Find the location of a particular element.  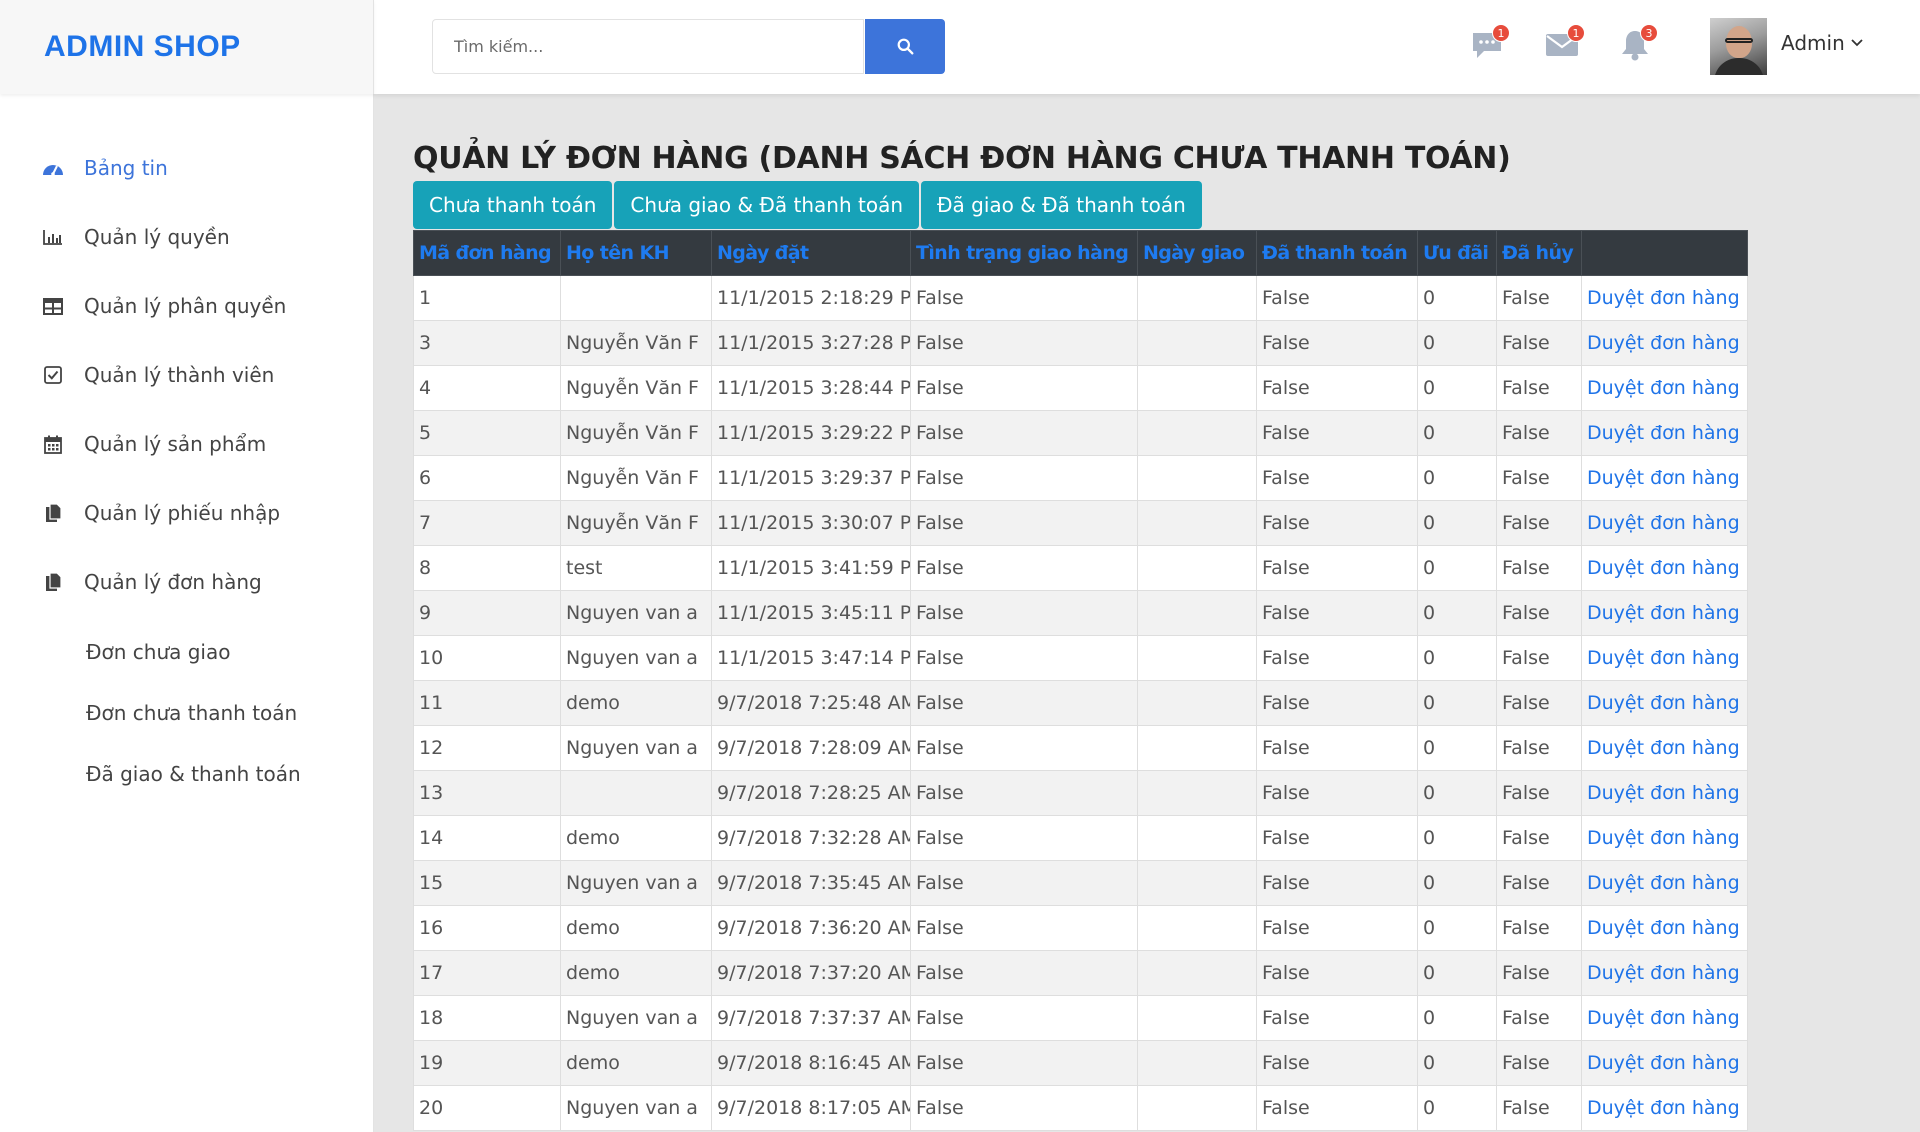

sidebar-subitem-unpaid: Đơn chưa thanh toán is located at coordinates (191, 713).